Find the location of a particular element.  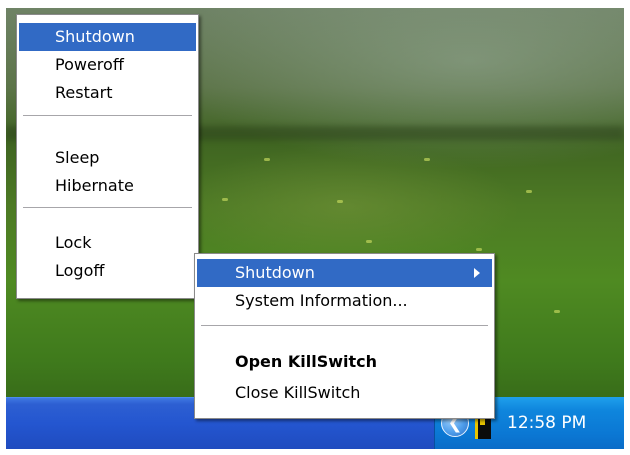

menu-item-hibernate: Hibernate is located at coordinates (107, 186).